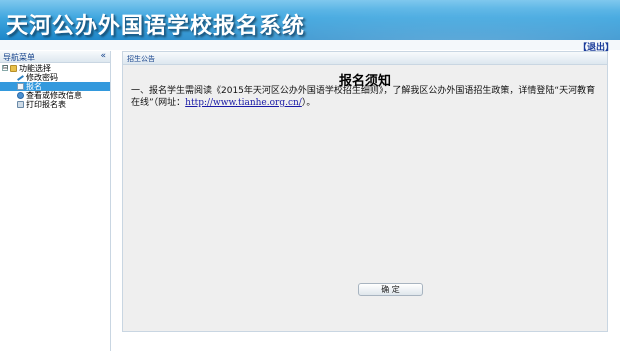  I want to click on sidebar-item-print-form: 打印报名表, so click(55, 104).